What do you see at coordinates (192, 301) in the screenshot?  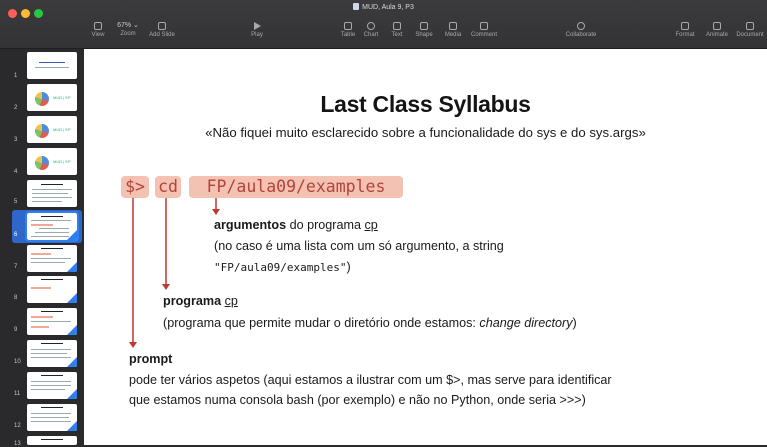 I see `programa-term: programa` at bounding box center [192, 301].